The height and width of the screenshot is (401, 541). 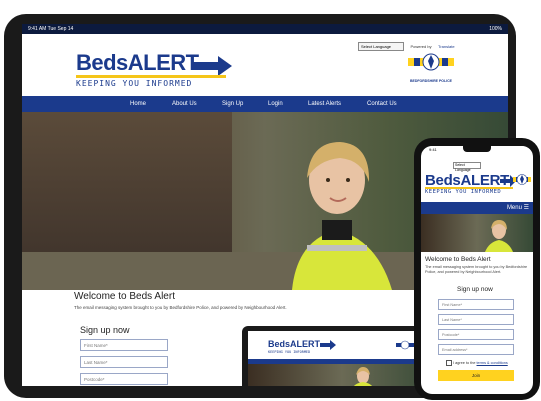 What do you see at coordinates (265, 29) in the screenshot?
I see `status-bar: 9:41 AM Tue Sep 14 100%` at bounding box center [265, 29].